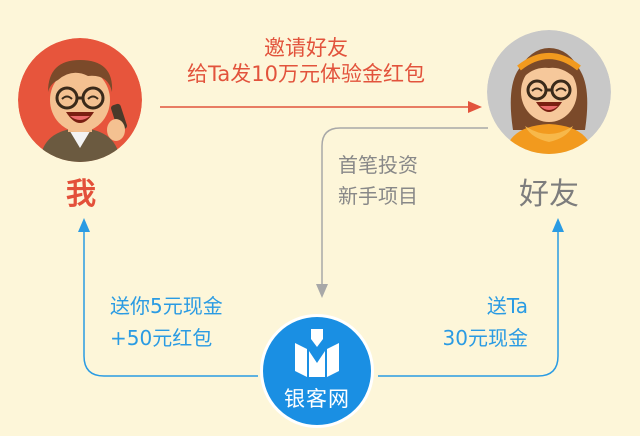  I want to click on platform-badge: 银客网, so click(317, 371).